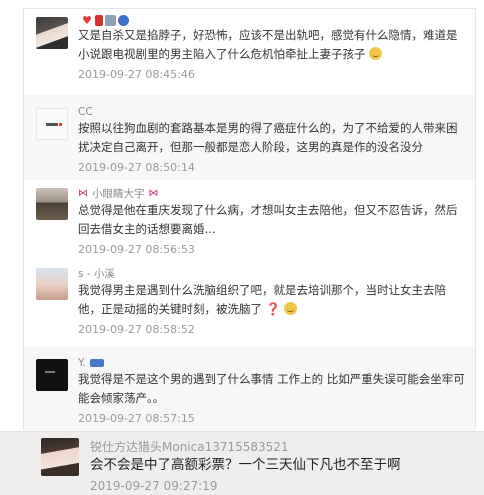 This screenshot has width=484, height=495. Describe the element at coordinates (110, 20) in the screenshot. I see `message-badge-icon` at that location.